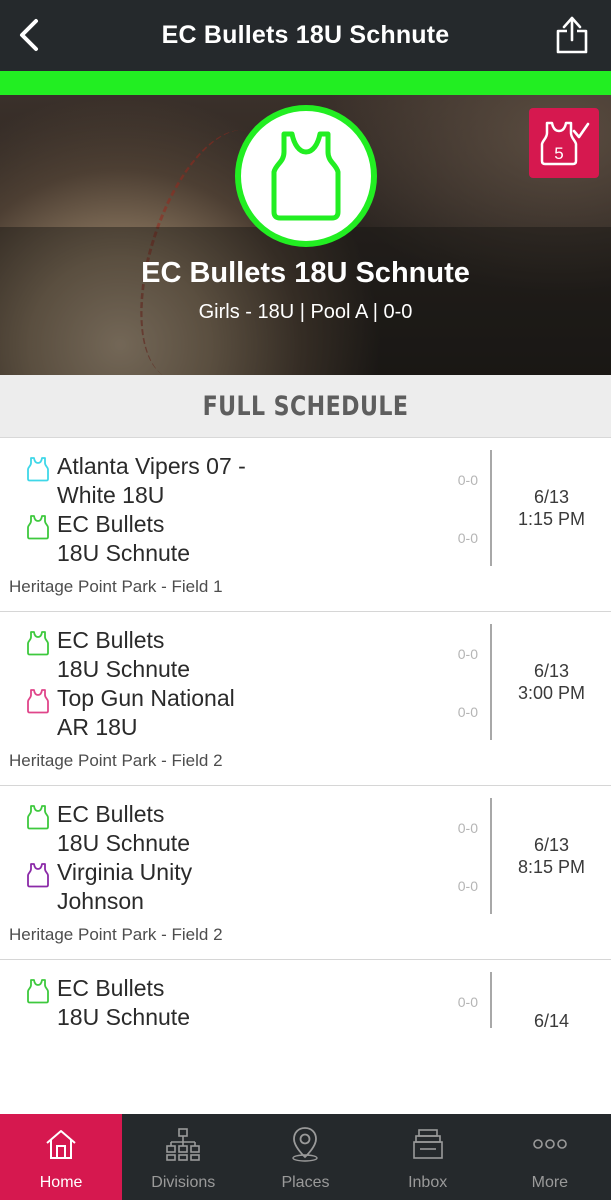 This screenshot has height=1200, width=611. Describe the element at coordinates (183, 1182) in the screenshot. I see `tab-label: Divisions` at that location.